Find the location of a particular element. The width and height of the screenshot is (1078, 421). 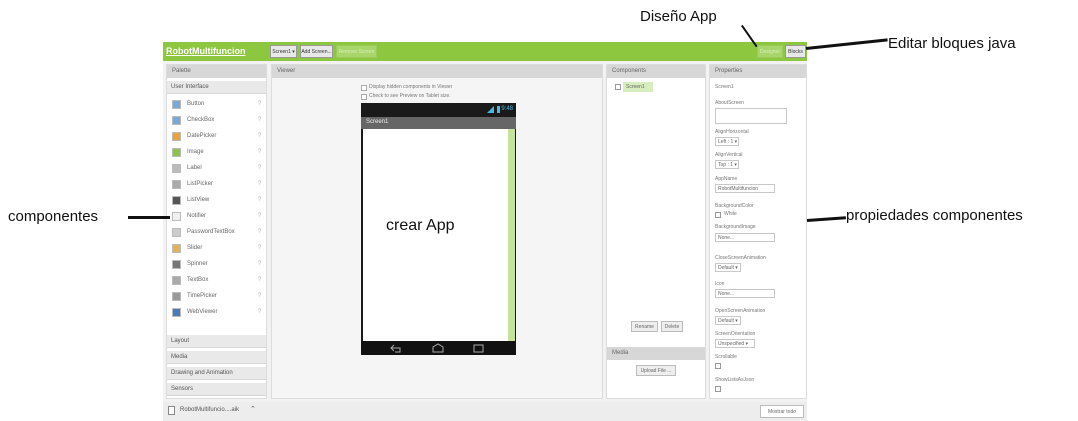

project-name: RobotMultifuncion is located at coordinates (205, 51).